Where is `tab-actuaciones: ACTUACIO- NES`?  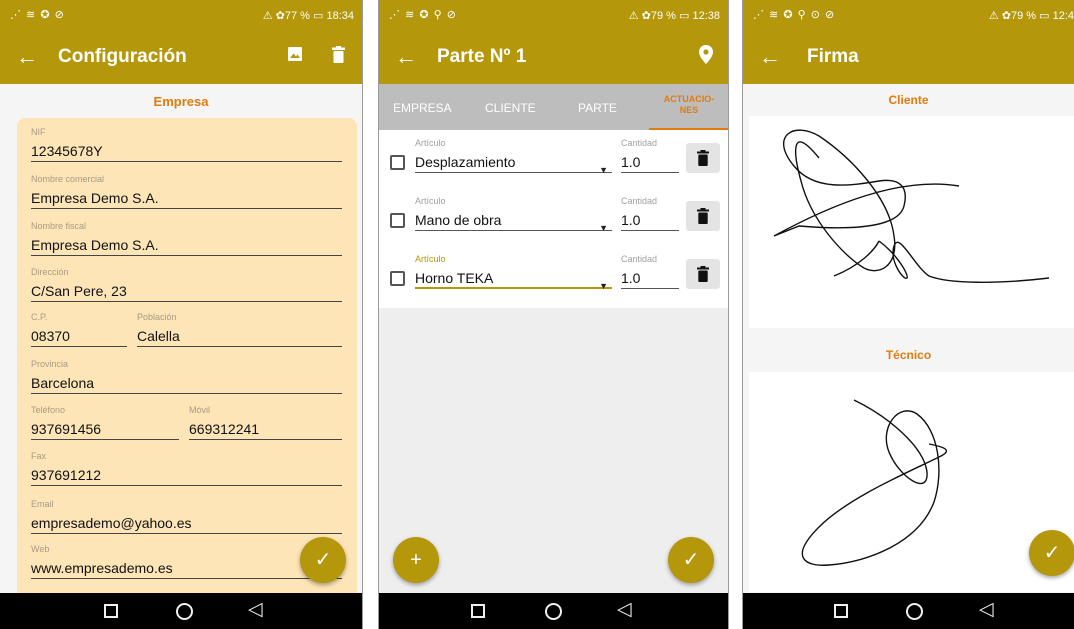 tab-actuaciones: ACTUACIO- NES is located at coordinates (689, 105).